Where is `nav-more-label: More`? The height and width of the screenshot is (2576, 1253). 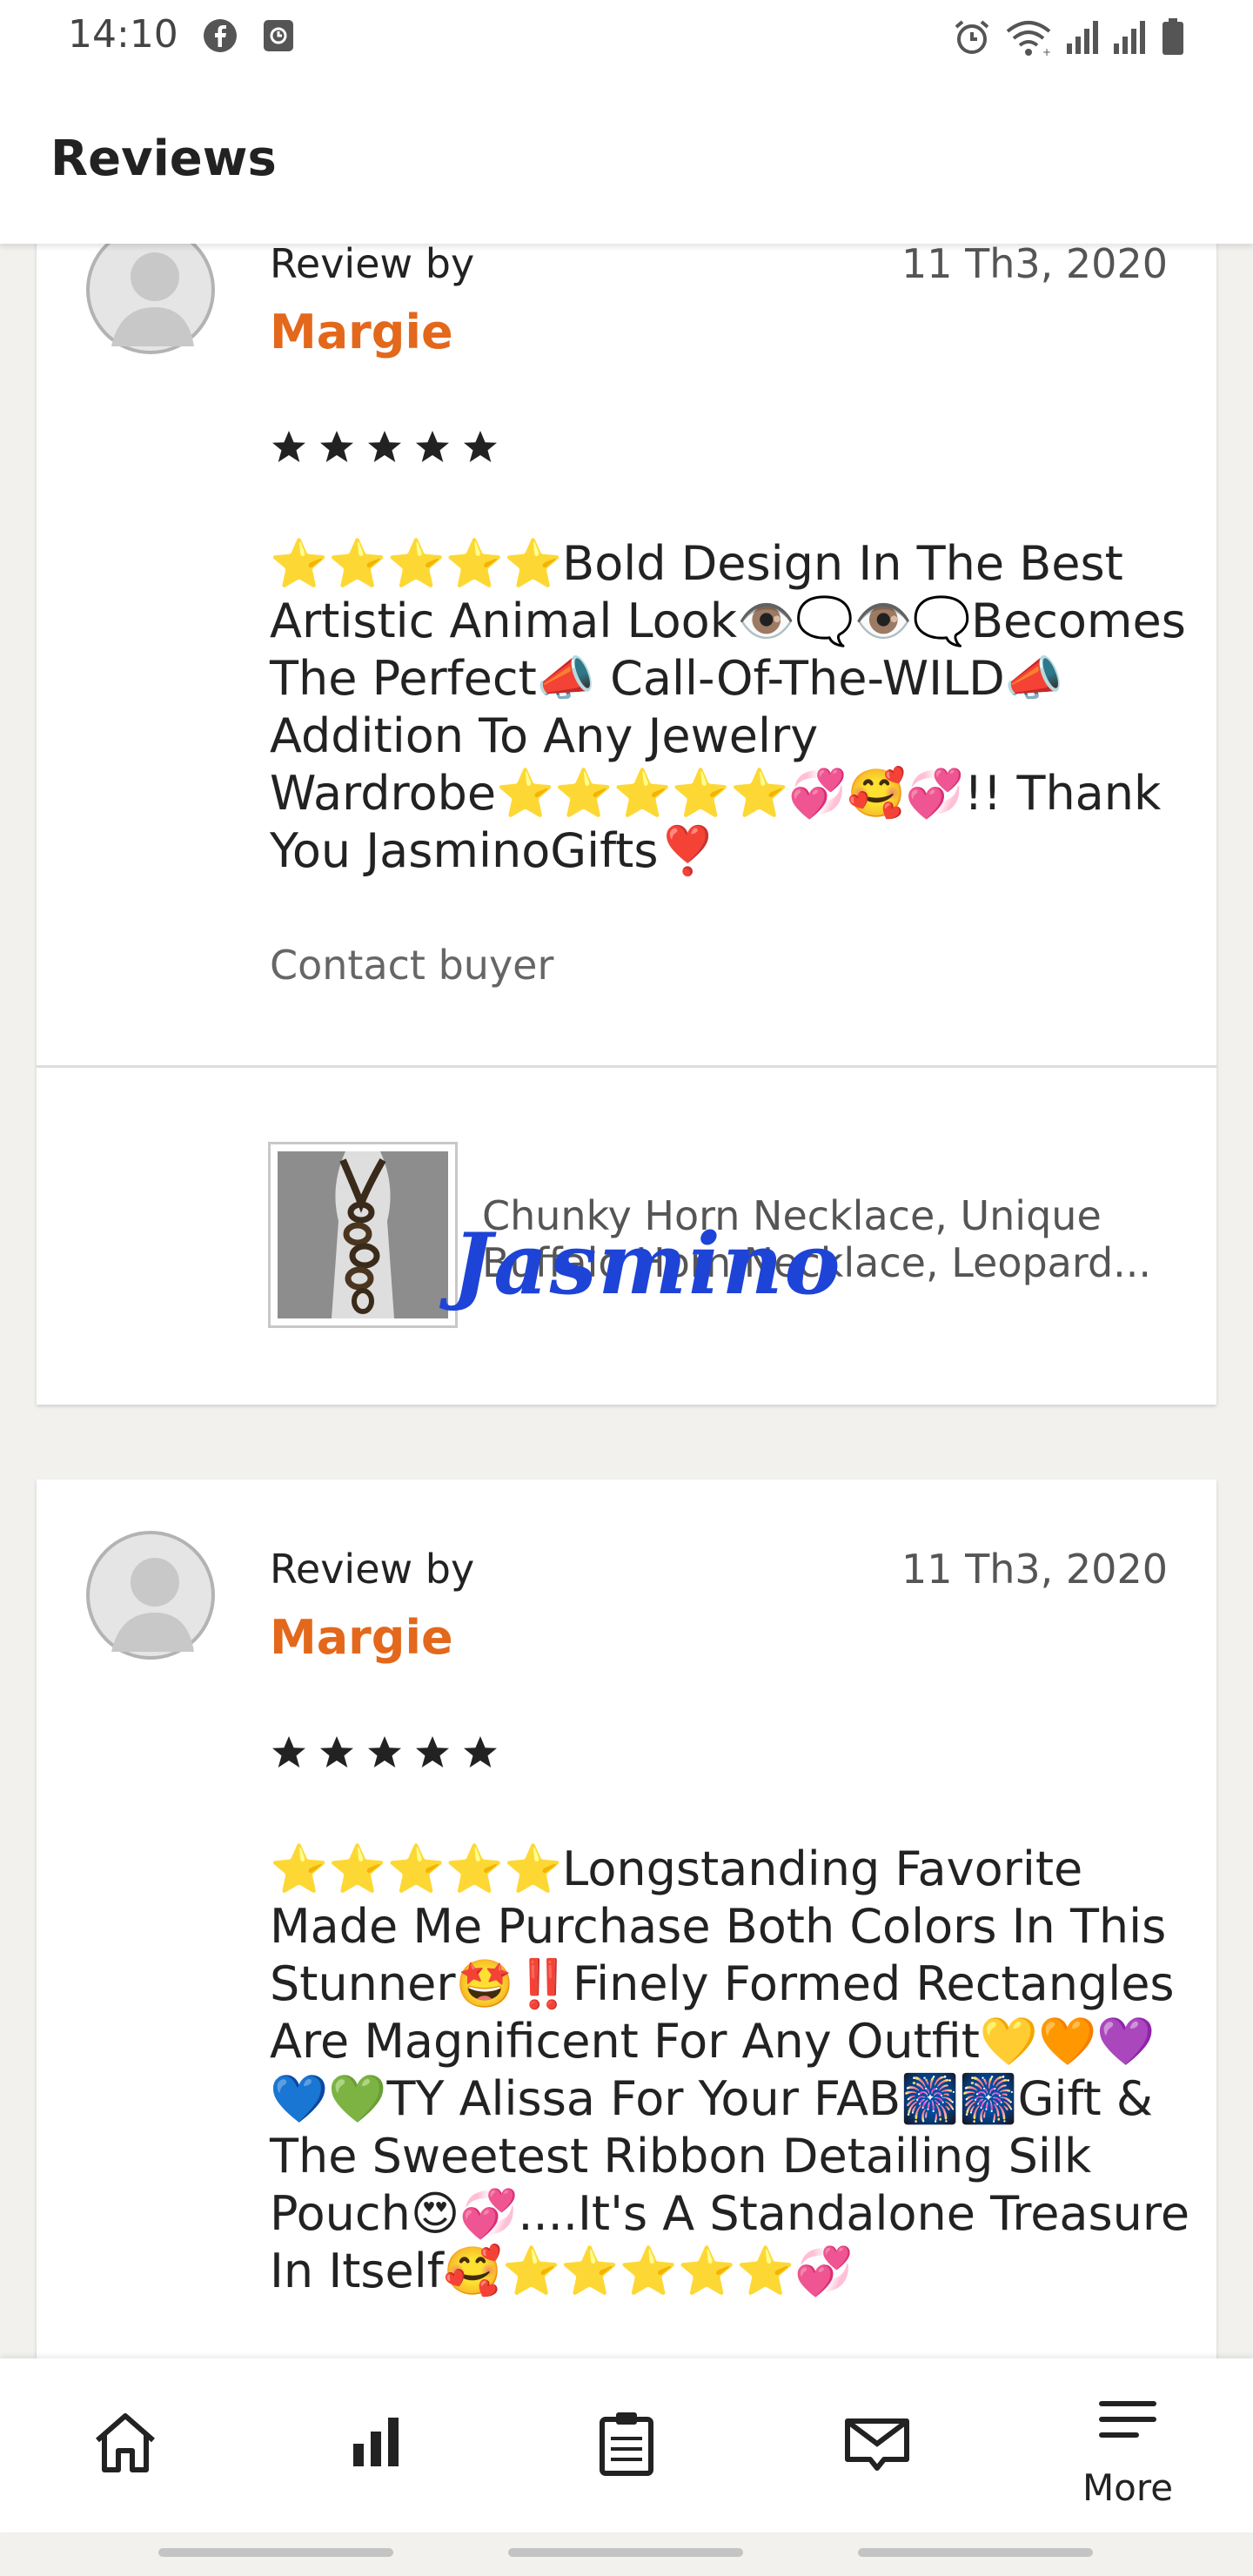 nav-more-label: More is located at coordinates (1128, 2487).